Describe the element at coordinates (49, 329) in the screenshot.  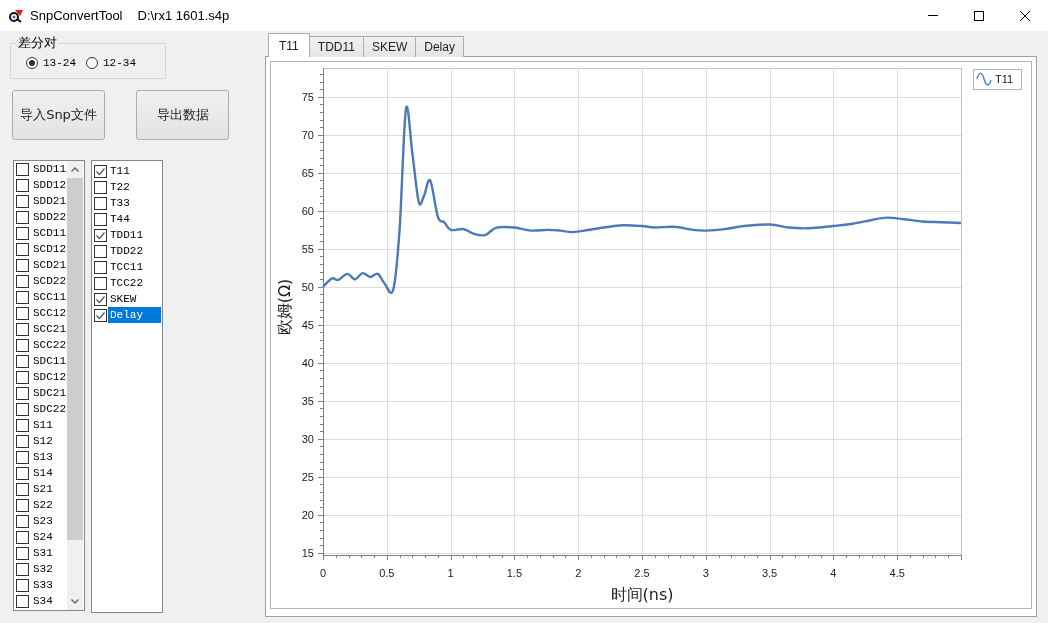
I see `list-item: SCC21` at that location.